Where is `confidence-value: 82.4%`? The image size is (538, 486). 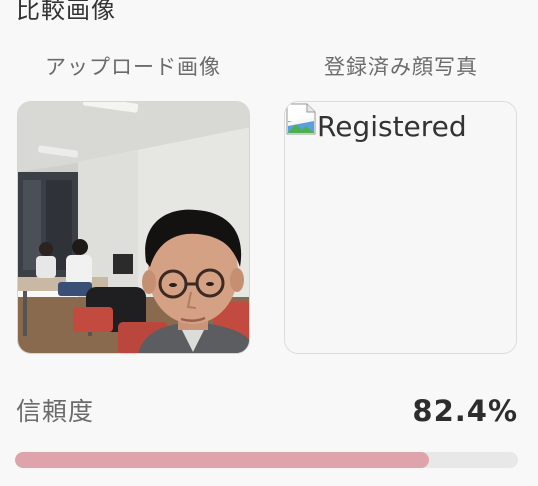 confidence-value: 82.4% is located at coordinates (465, 411).